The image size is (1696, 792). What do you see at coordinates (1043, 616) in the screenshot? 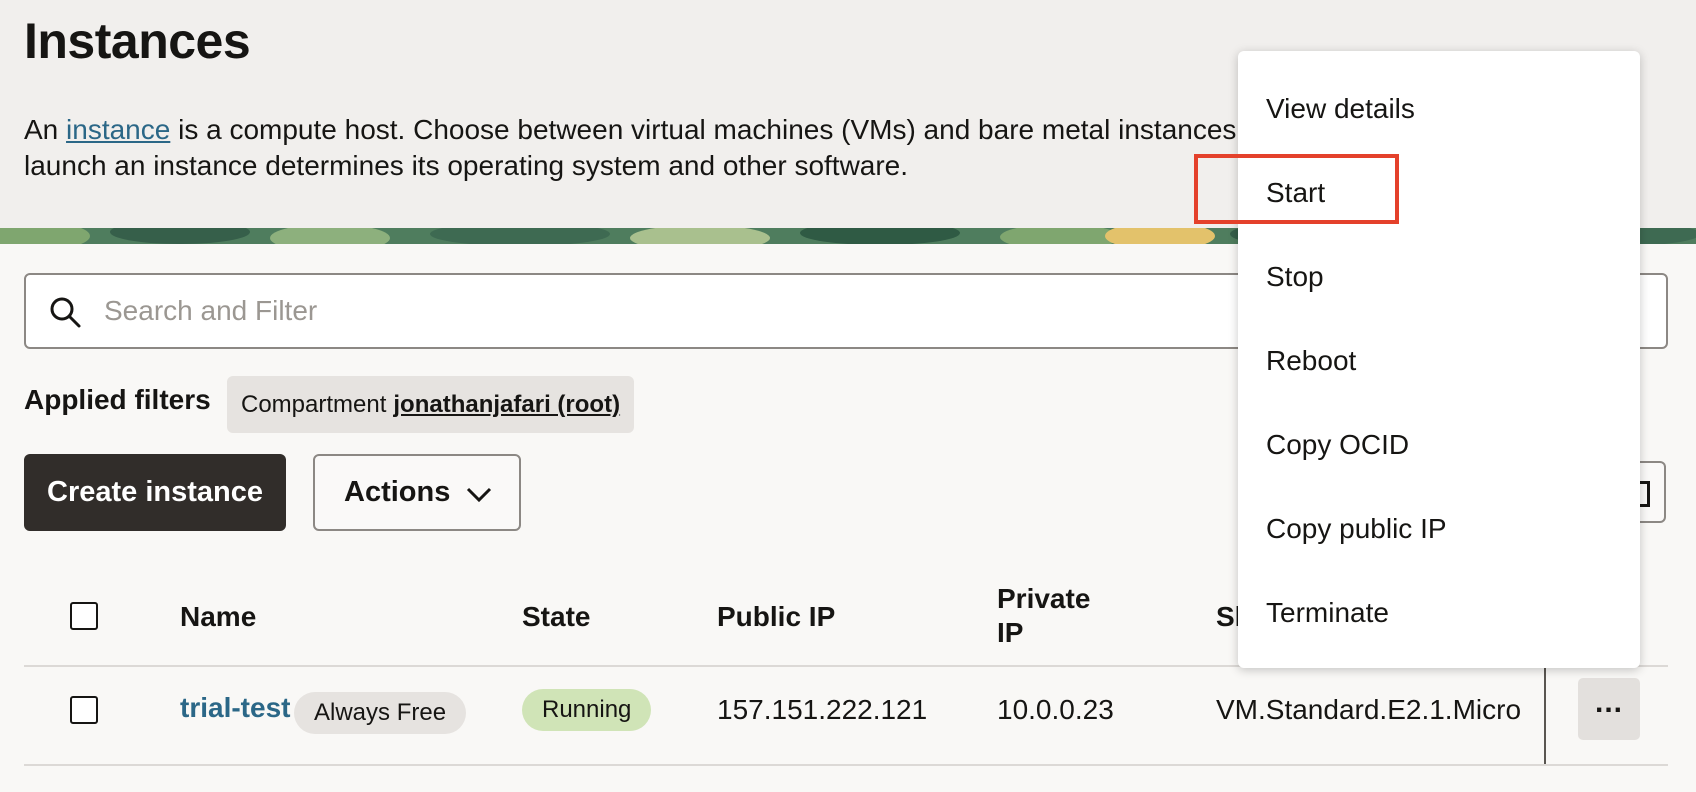
I see `column-header-private-ip: Private IP` at bounding box center [1043, 616].